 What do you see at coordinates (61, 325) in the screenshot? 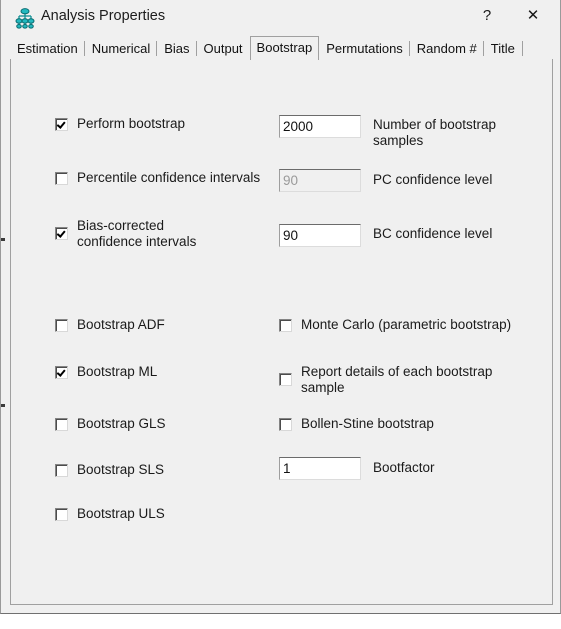
I see `checkbox-box-bootstrap-adf` at bounding box center [61, 325].